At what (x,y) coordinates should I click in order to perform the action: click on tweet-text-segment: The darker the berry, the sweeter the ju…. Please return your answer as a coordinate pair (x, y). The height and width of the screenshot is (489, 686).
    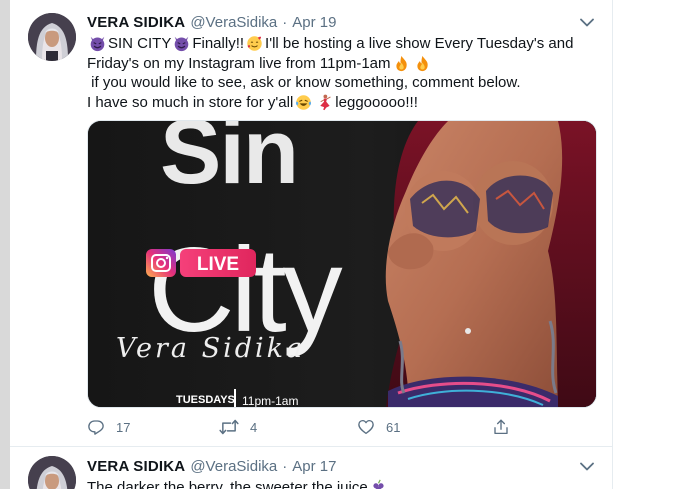
    Looking at the image, I should click on (227, 484).